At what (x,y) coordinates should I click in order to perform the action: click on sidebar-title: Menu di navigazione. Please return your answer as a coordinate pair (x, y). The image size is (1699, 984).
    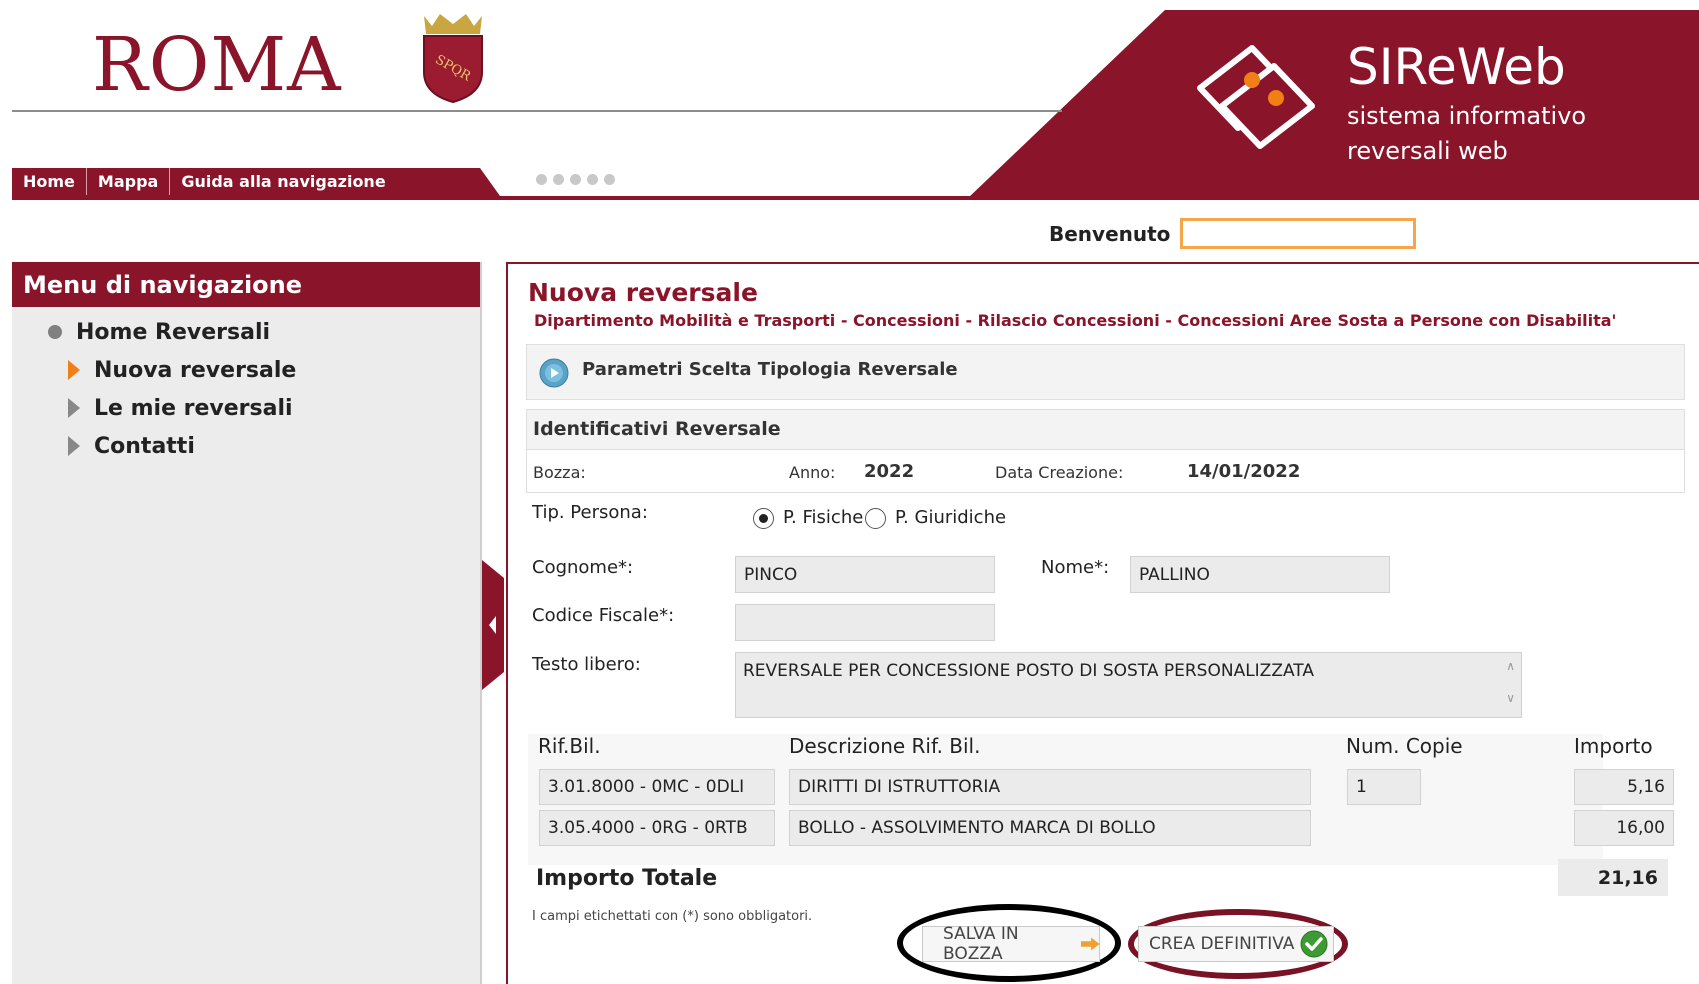
    Looking at the image, I should click on (246, 284).